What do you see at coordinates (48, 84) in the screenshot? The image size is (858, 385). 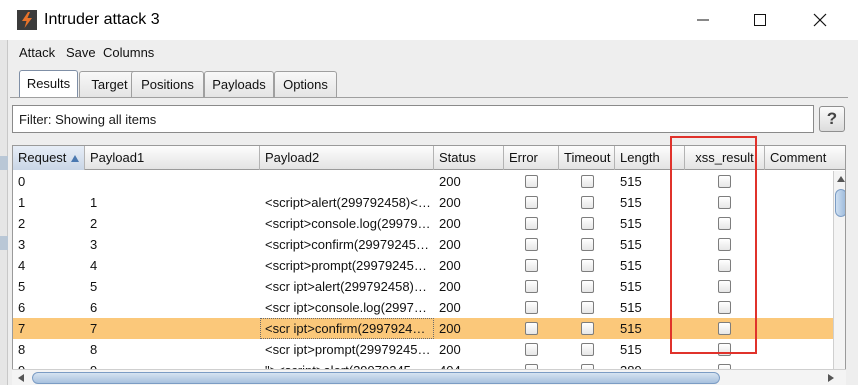 I see `tab-results: Results` at bounding box center [48, 84].